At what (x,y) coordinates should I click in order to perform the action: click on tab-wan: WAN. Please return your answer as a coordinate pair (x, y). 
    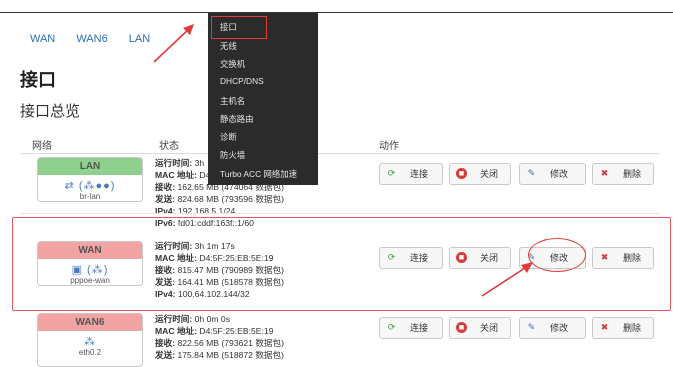
    Looking at the image, I should click on (42, 39).